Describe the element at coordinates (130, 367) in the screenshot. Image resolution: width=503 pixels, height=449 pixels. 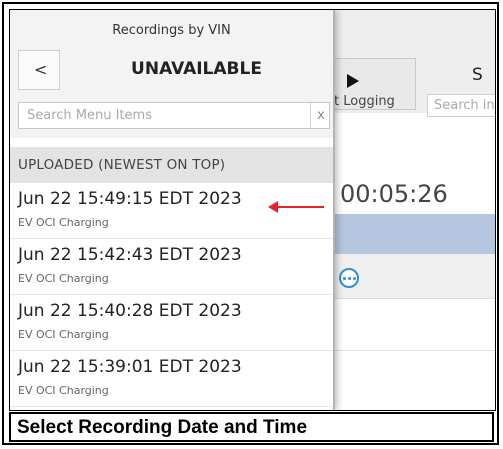
I see `recording-date: Jun 22 15:39:01 EDT 2023` at that location.